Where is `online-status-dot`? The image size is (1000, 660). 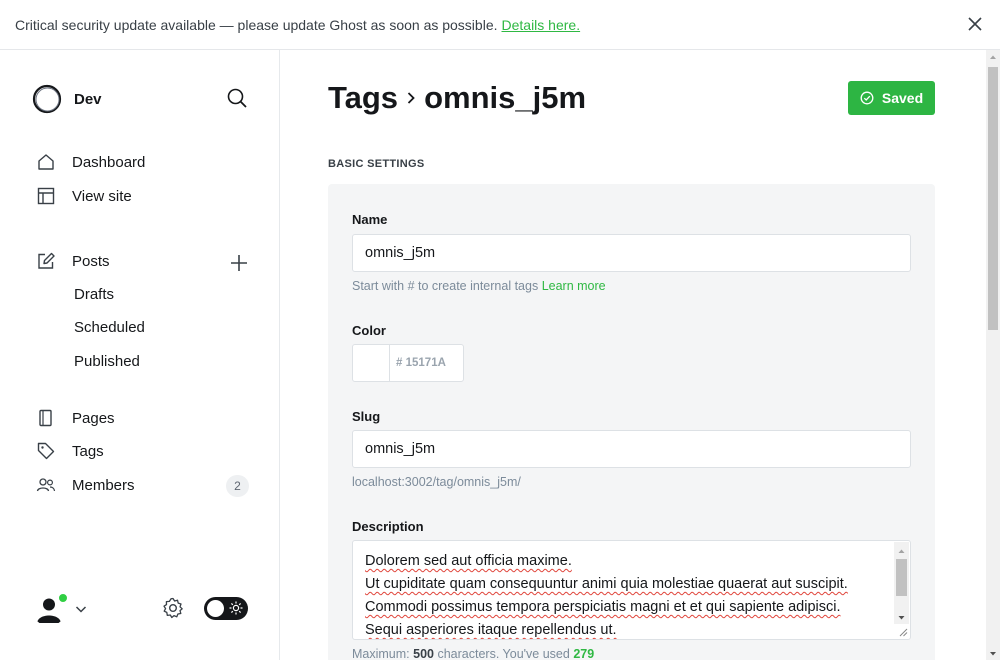
online-status-dot is located at coordinates (63, 598).